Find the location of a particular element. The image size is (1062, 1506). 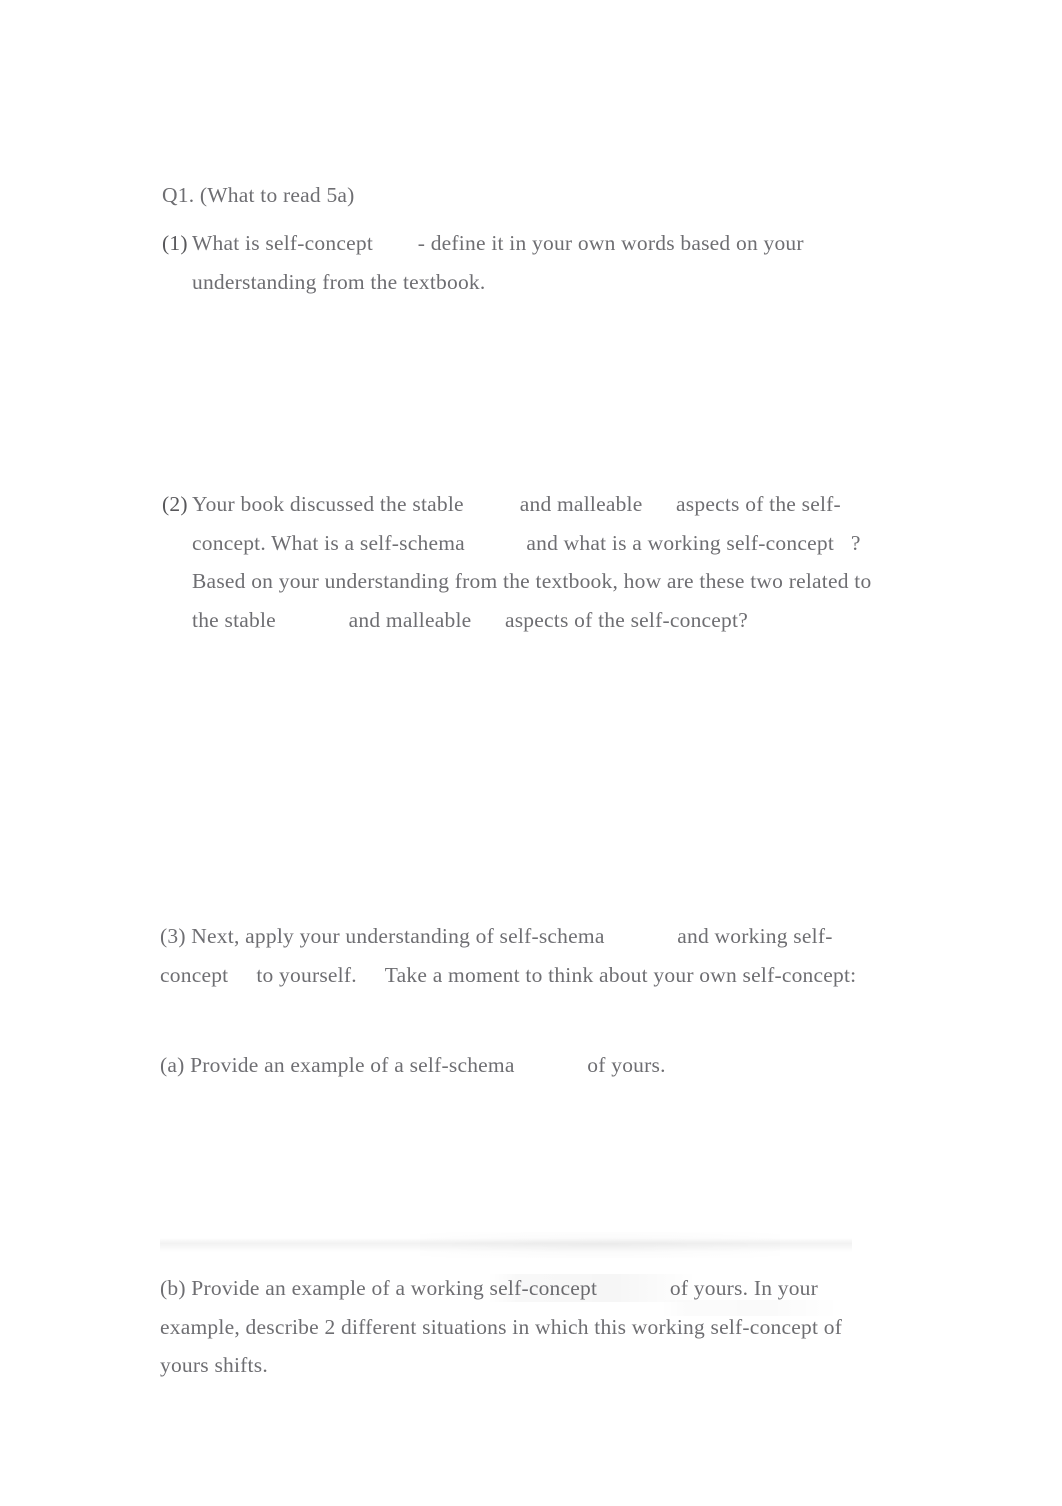

page-break-shadow is located at coordinates (506, 1245).